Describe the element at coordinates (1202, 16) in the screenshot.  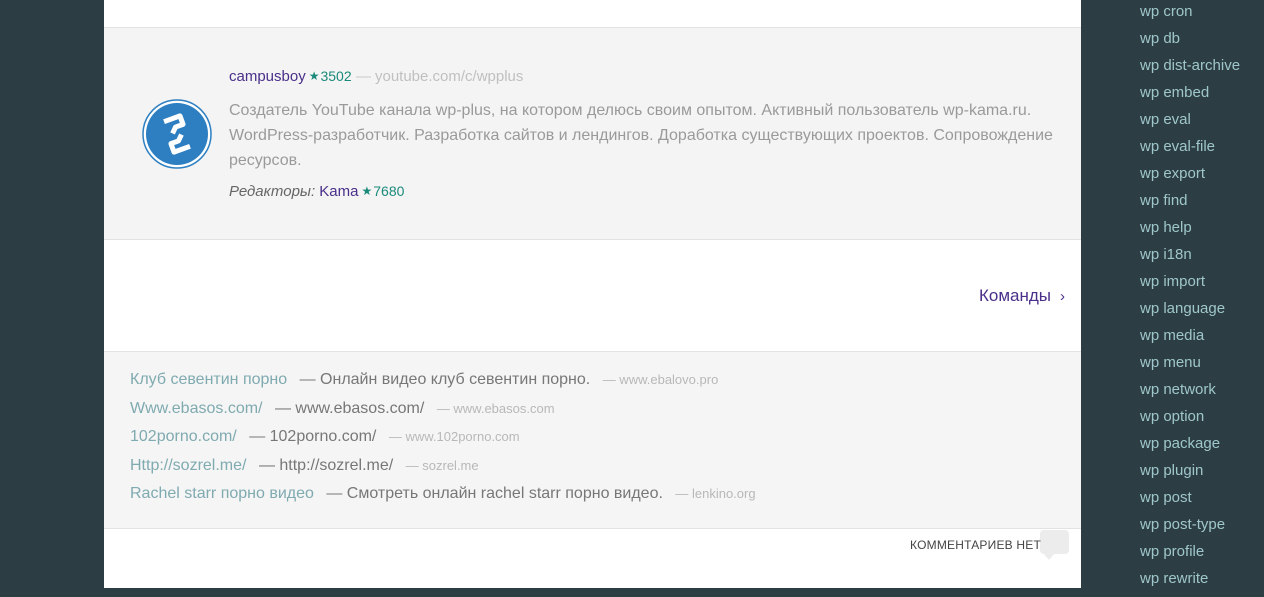
I see `sidebar-item-wp-cron: wp cron` at that location.